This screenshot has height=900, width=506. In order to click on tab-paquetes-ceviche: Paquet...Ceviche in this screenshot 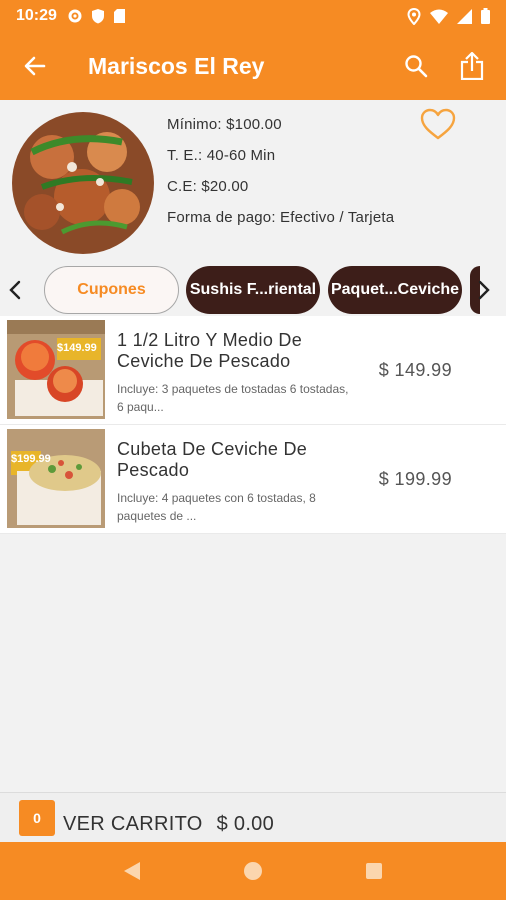, I will do `click(395, 290)`.